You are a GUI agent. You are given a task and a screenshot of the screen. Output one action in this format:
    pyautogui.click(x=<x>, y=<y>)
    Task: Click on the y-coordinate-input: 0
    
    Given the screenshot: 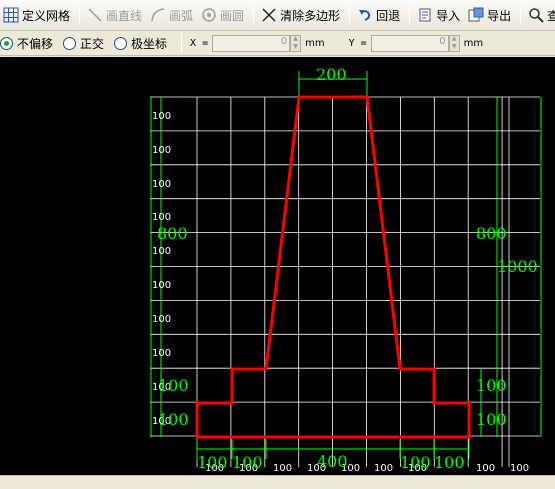 What is the action you would take?
    pyautogui.click(x=409, y=43)
    